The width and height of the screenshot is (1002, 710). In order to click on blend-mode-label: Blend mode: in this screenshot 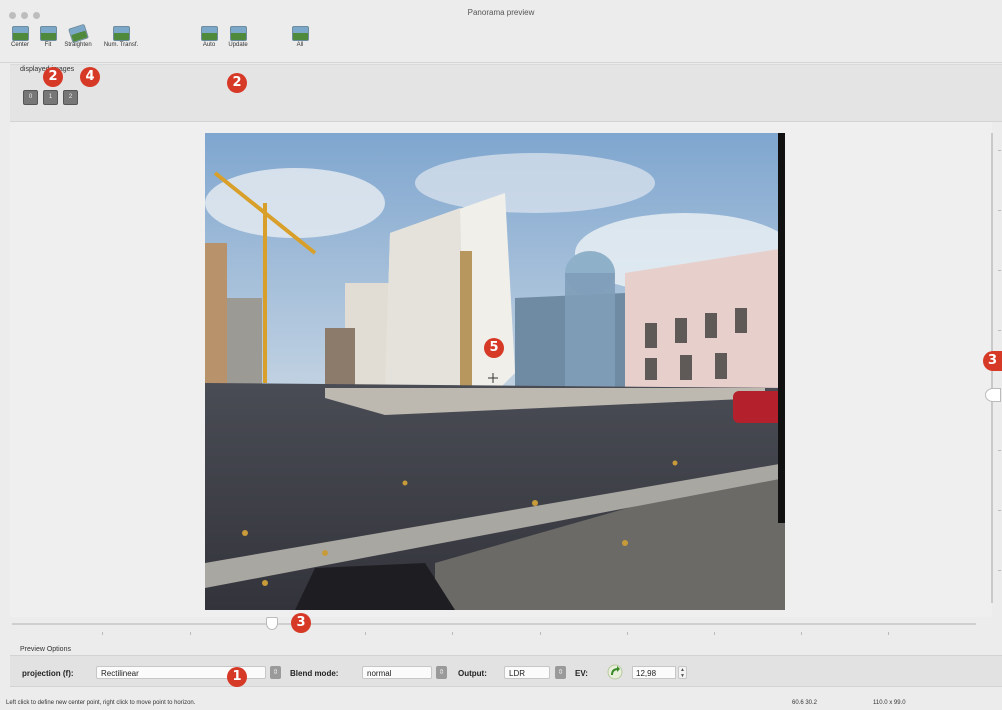, I will do `click(314, 673)`.